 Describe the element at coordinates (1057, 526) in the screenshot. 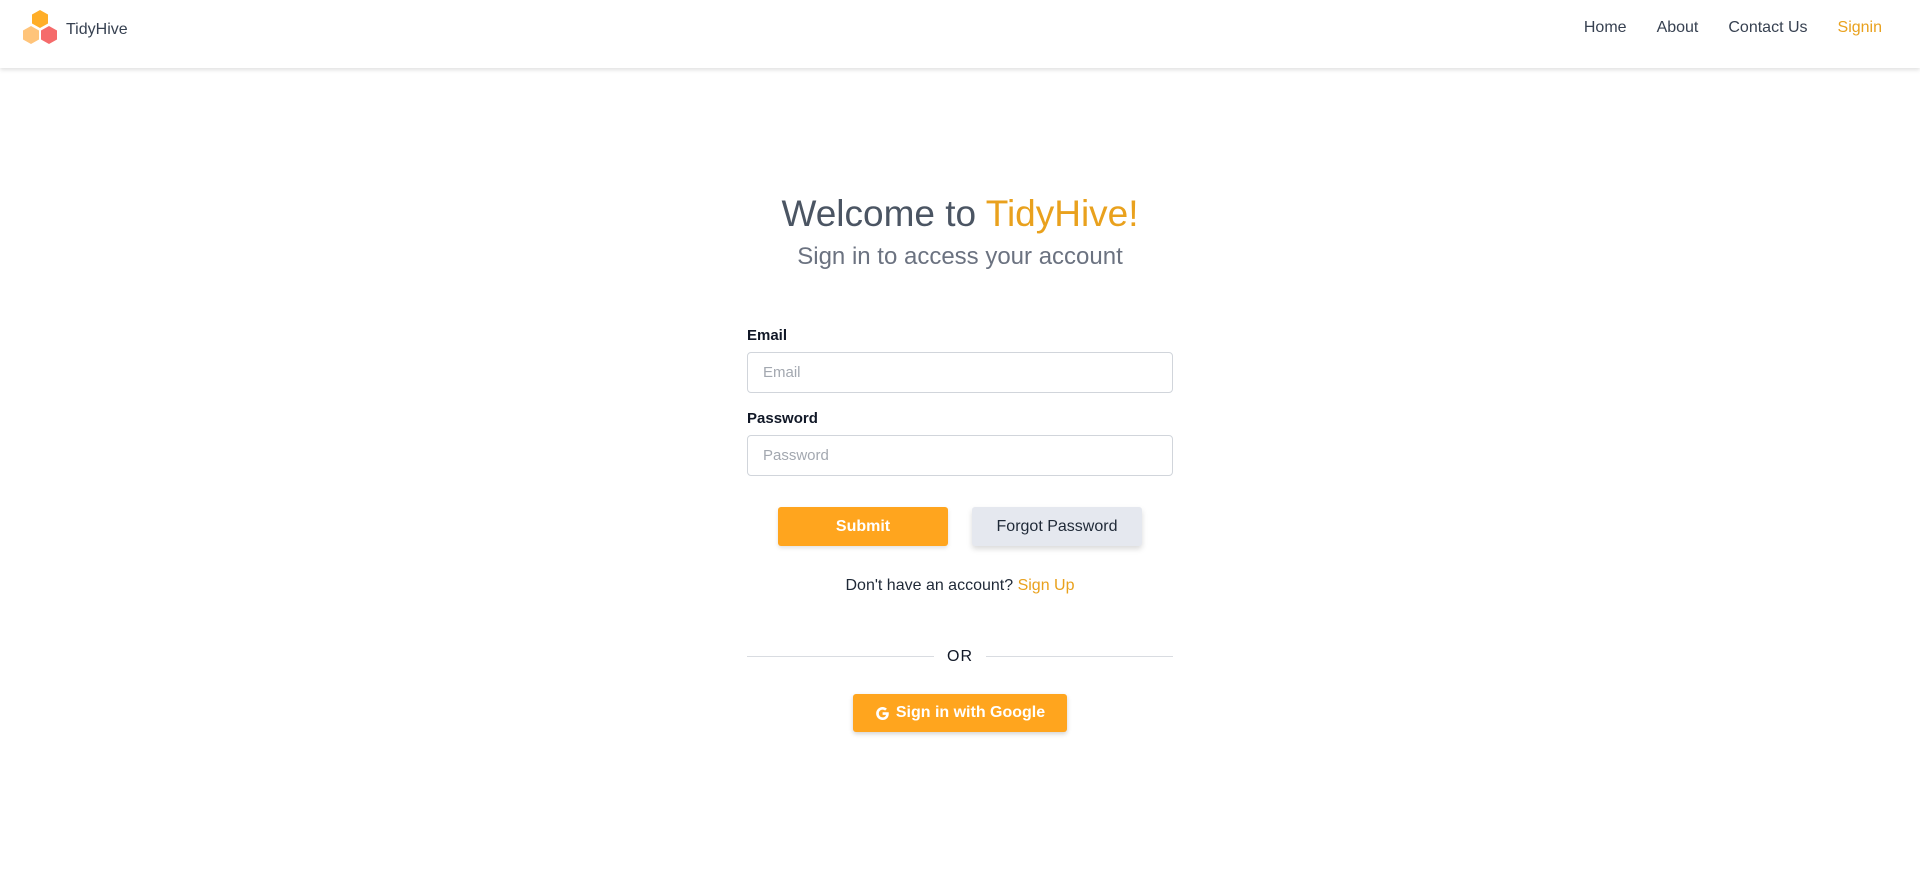

I see `forgot-password-button: Forgot Password` at that location.